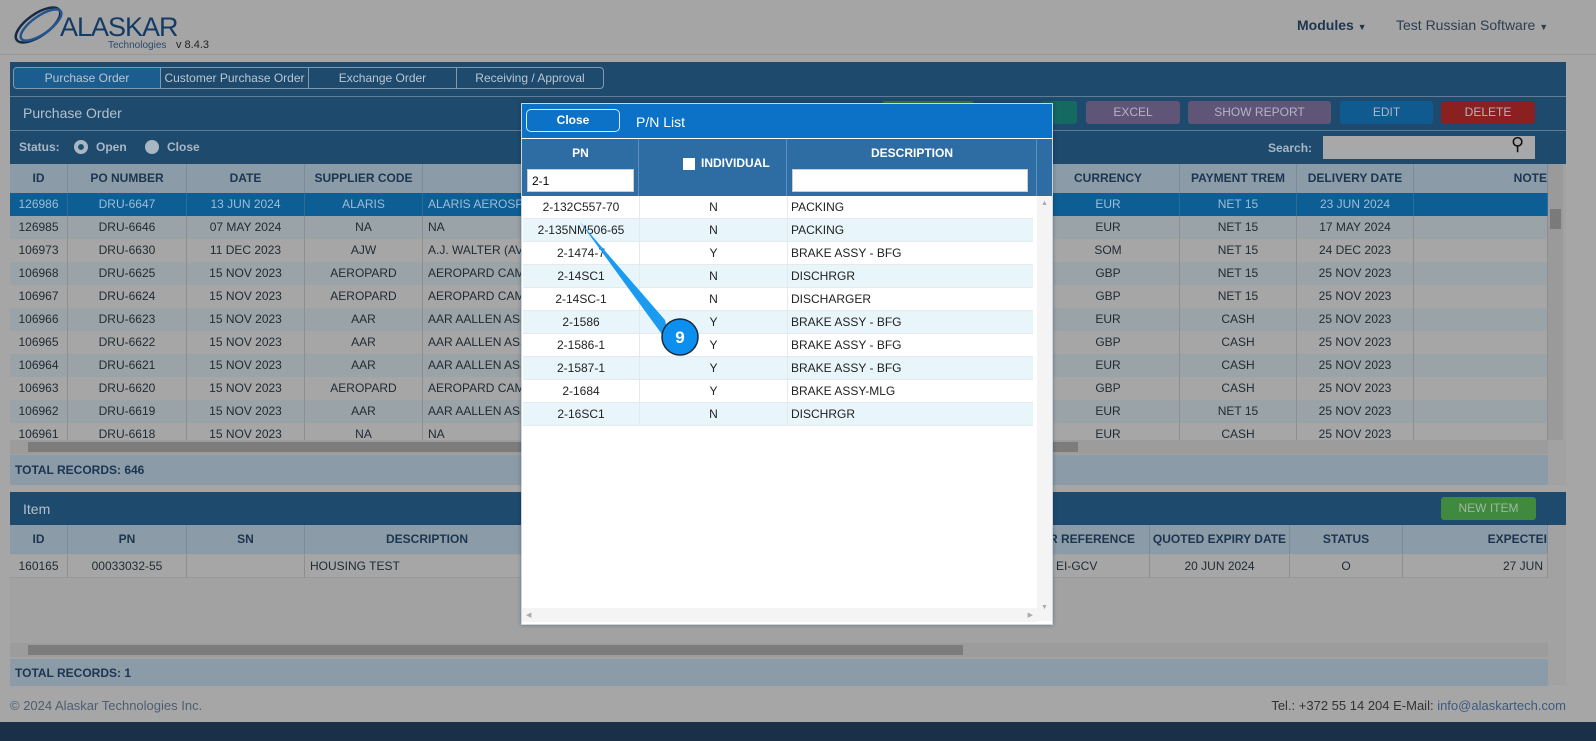  I want to click on delete-button: DELETE, so click(1488, 112).